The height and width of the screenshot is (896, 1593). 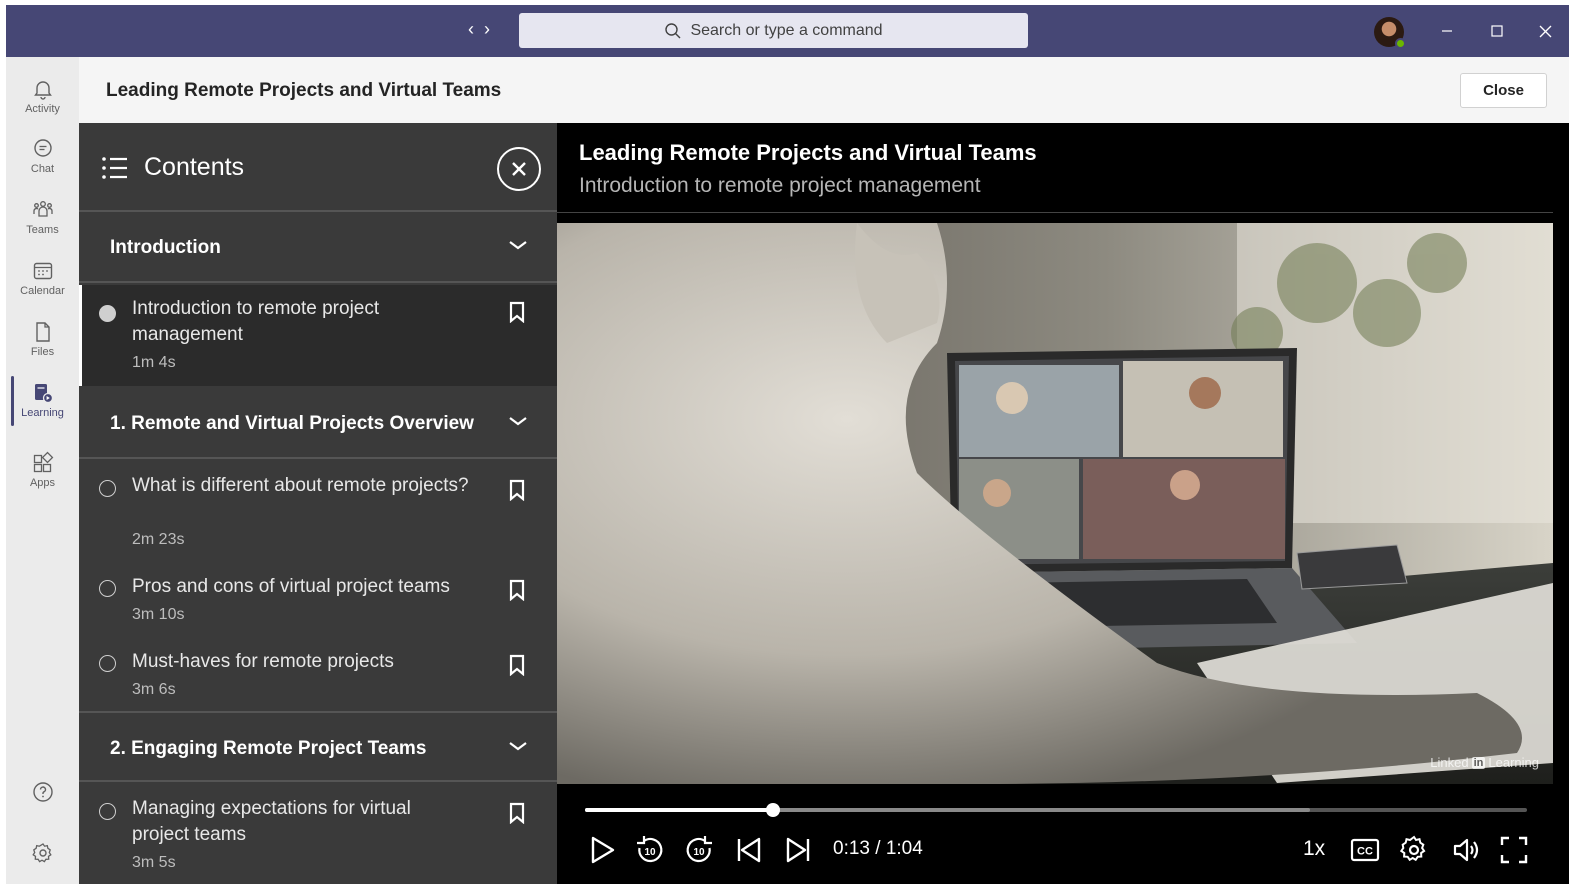 I want to click on item-title: What is different about remote projects?, so click(x=300, y=485).